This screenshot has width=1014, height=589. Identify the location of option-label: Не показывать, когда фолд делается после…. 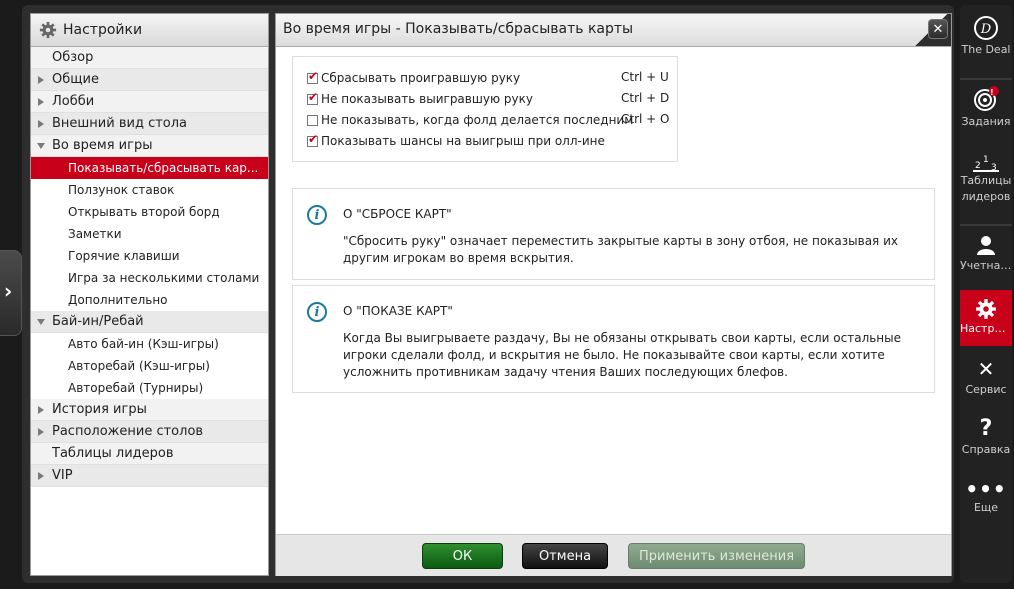
(477, 120).